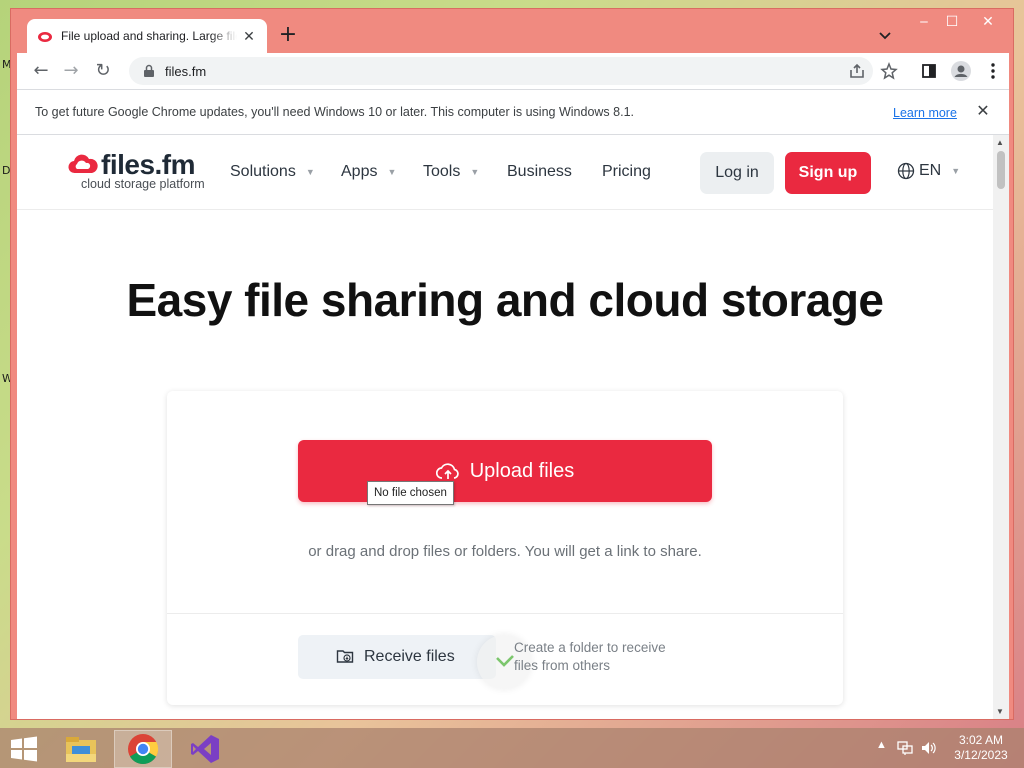  I want to click on tab-title: File upload and sharing. Large files, so click(149, 36).